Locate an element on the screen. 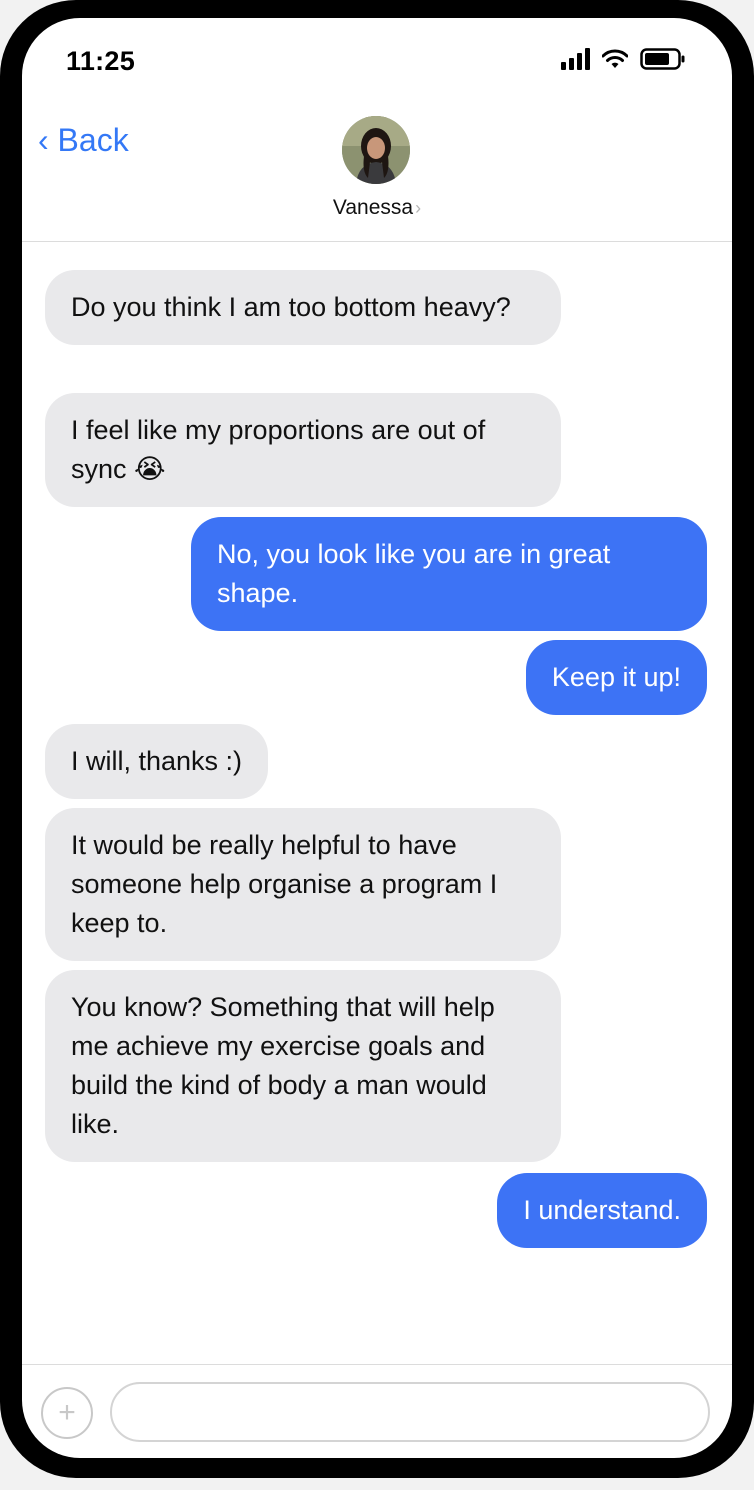 Image resolution: width=754 pixels, height=1490 pixels. incoming-message: Do you think I am too bottom heavy? is located at coordinates (303, 307).